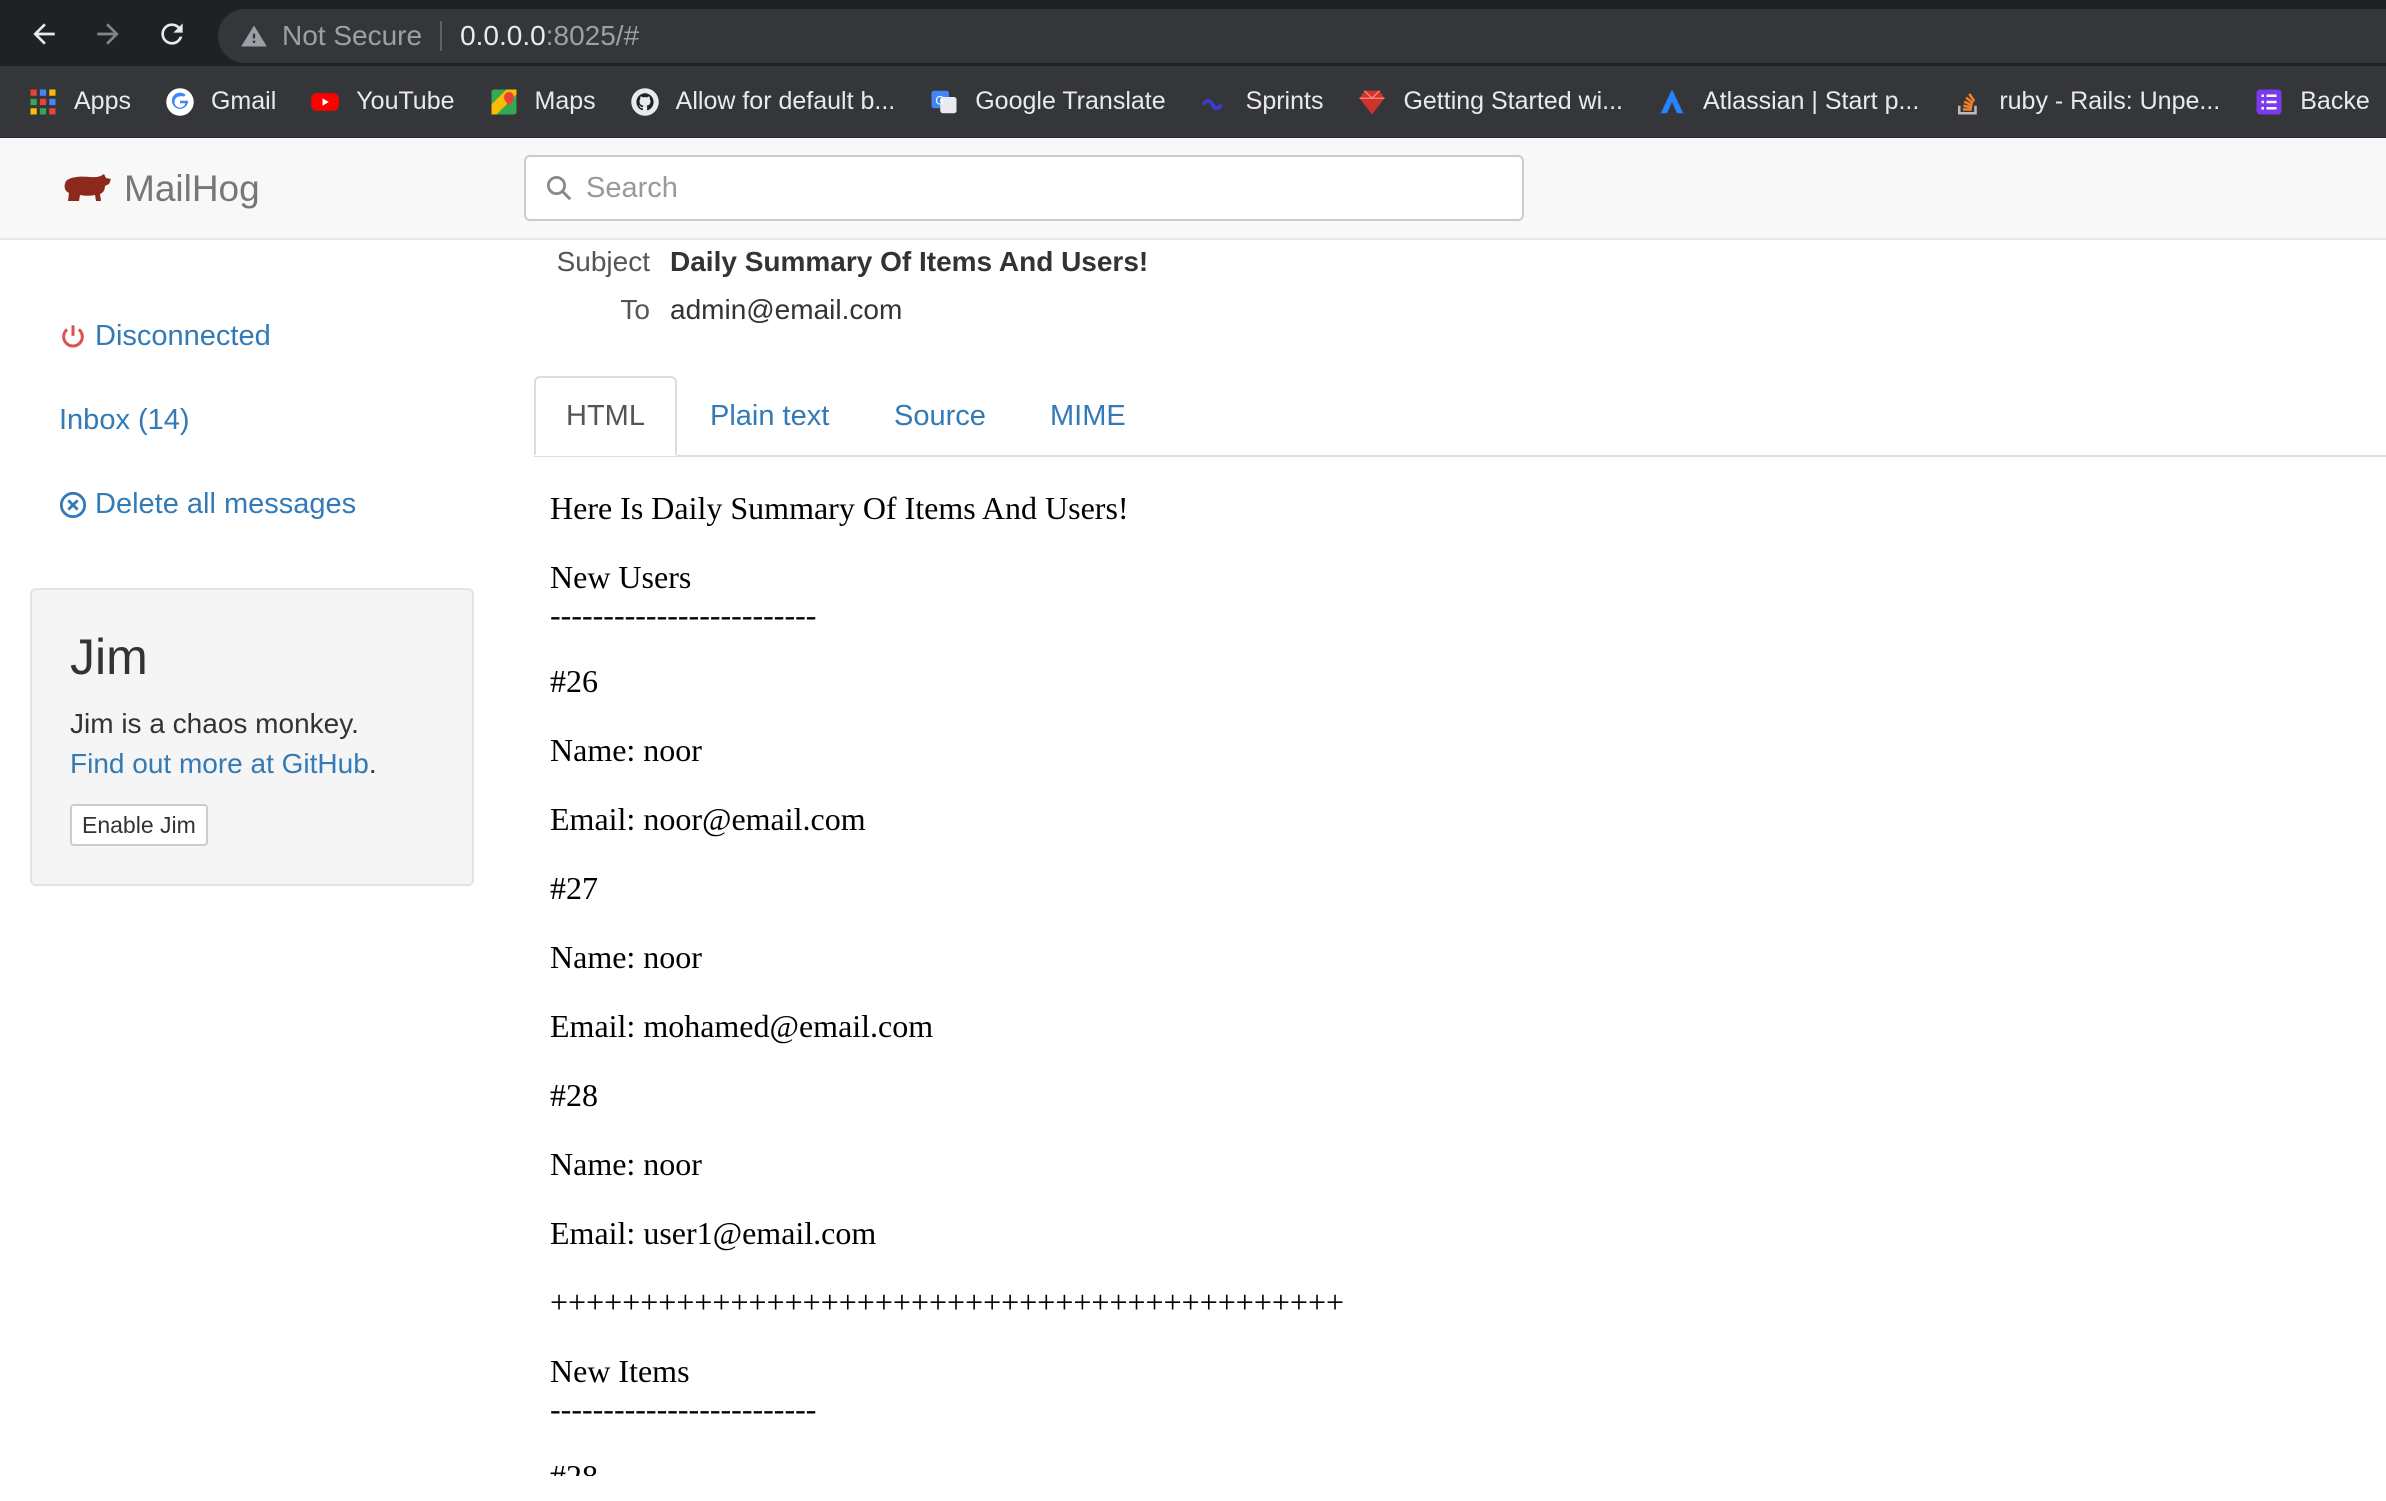 The image size is (2386, 1501). I want to click on bookmark-apps: Apps, so click(79, 102).